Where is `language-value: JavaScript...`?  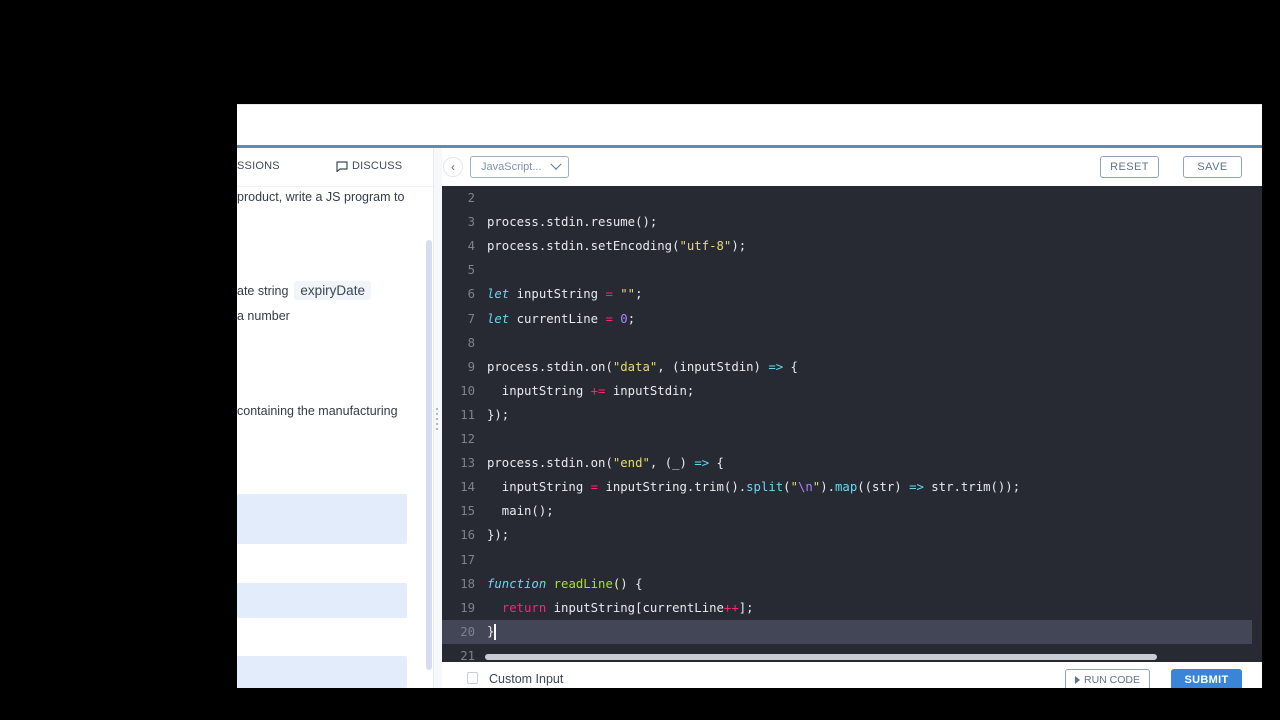 language-value: JavaScript... is located at coordinates (511, 167).